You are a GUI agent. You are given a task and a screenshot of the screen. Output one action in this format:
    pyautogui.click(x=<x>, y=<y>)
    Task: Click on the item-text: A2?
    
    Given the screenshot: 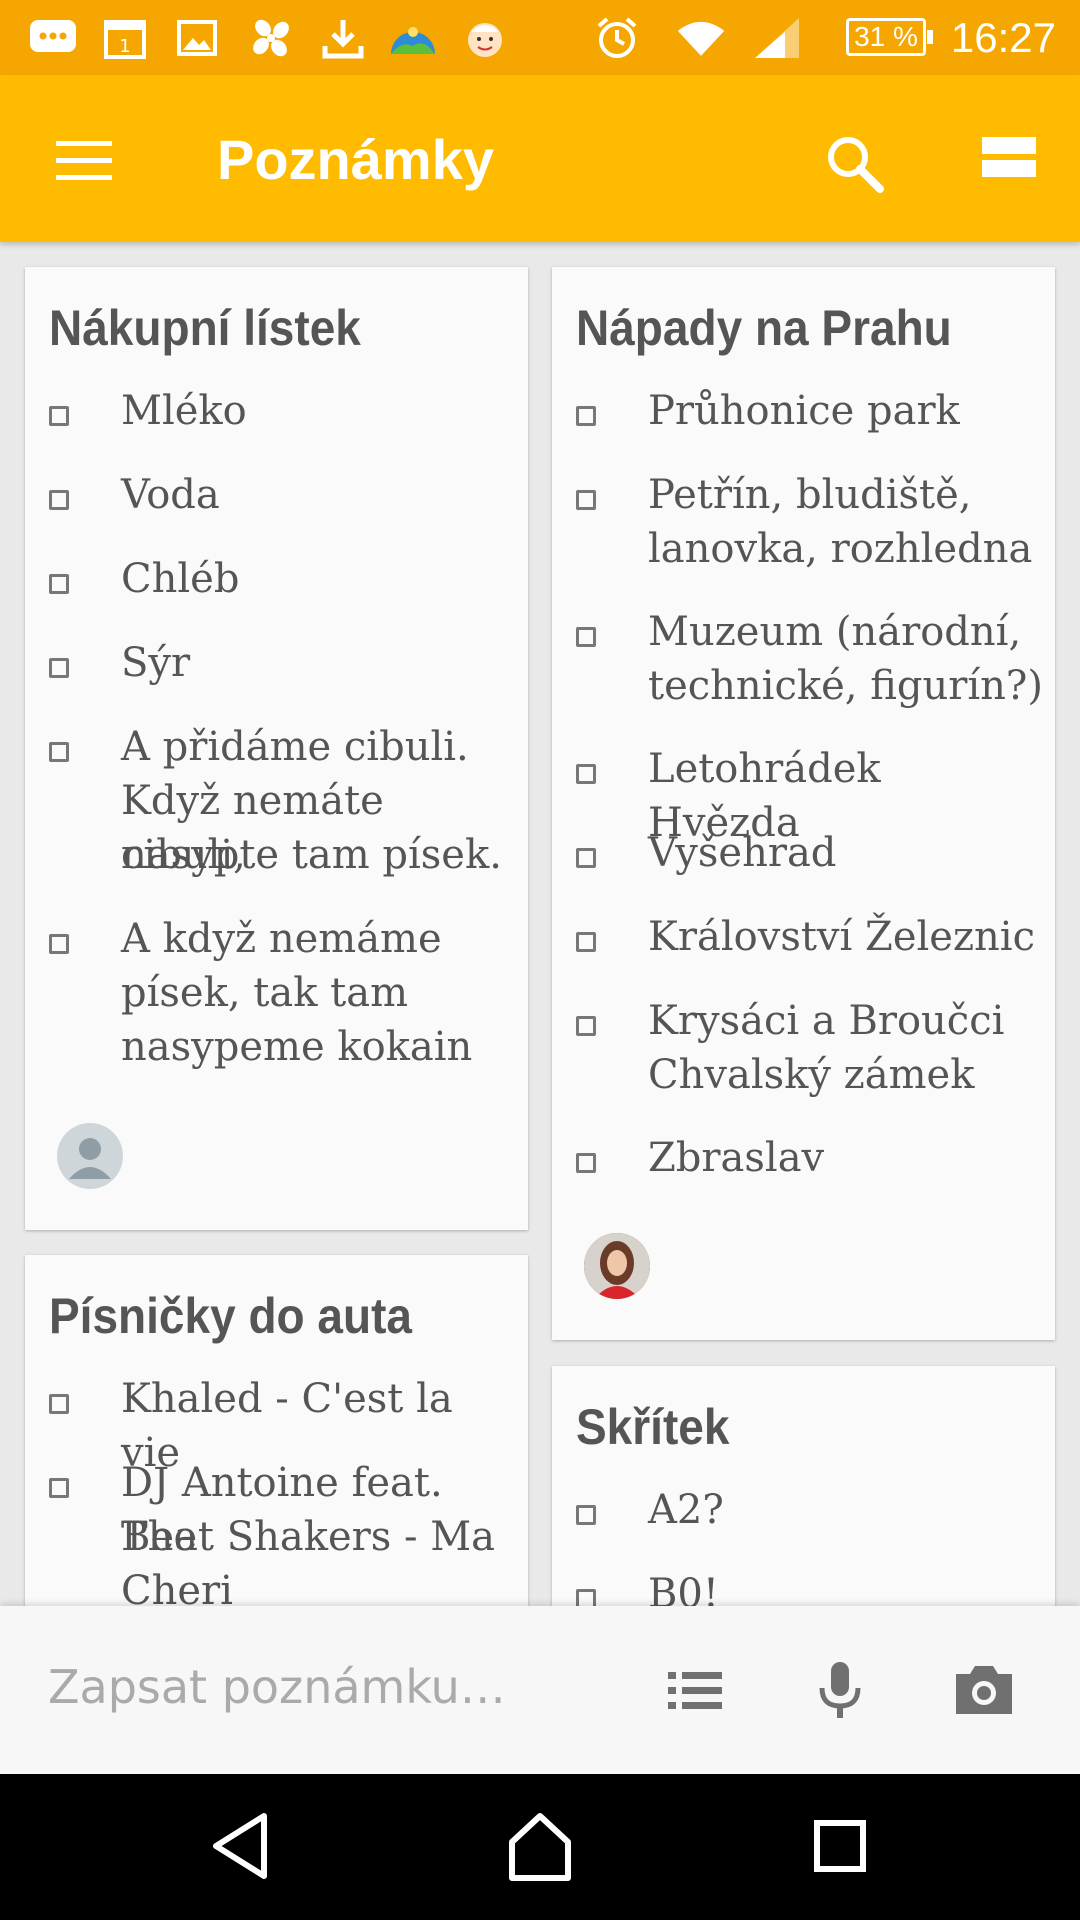 What is the action you would take?
    pyautogui.click(x=686, y=1510)
    